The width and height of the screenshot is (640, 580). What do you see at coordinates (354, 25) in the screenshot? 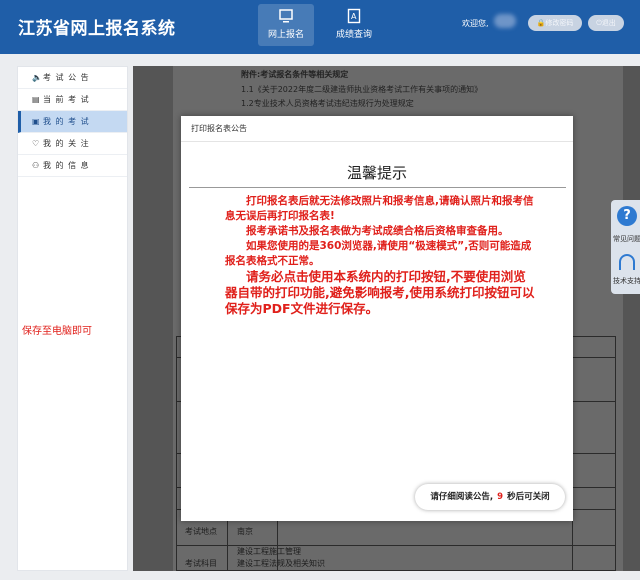
I see `nav-score-query: A 成绩查询` at bounding box center [354, 25].